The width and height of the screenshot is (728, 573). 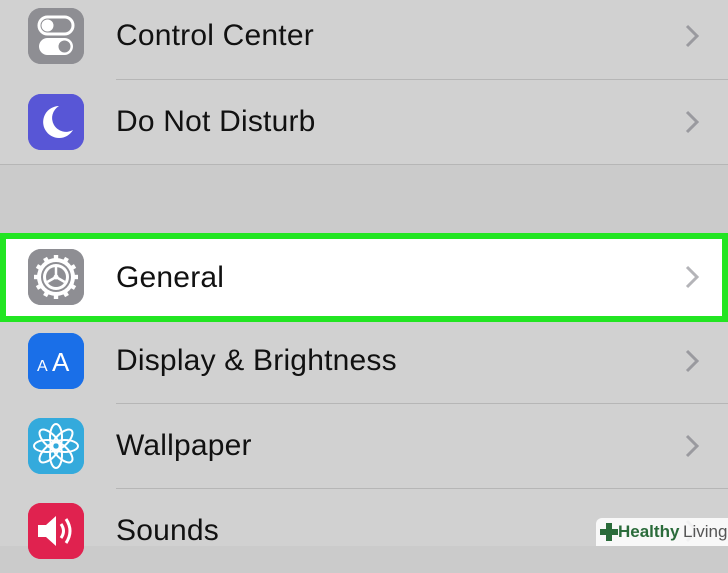 What do you see at coordinates (364, 39) in the screenshot?
I see `control-center-row: Control Center` at bounding box center [364, 39].